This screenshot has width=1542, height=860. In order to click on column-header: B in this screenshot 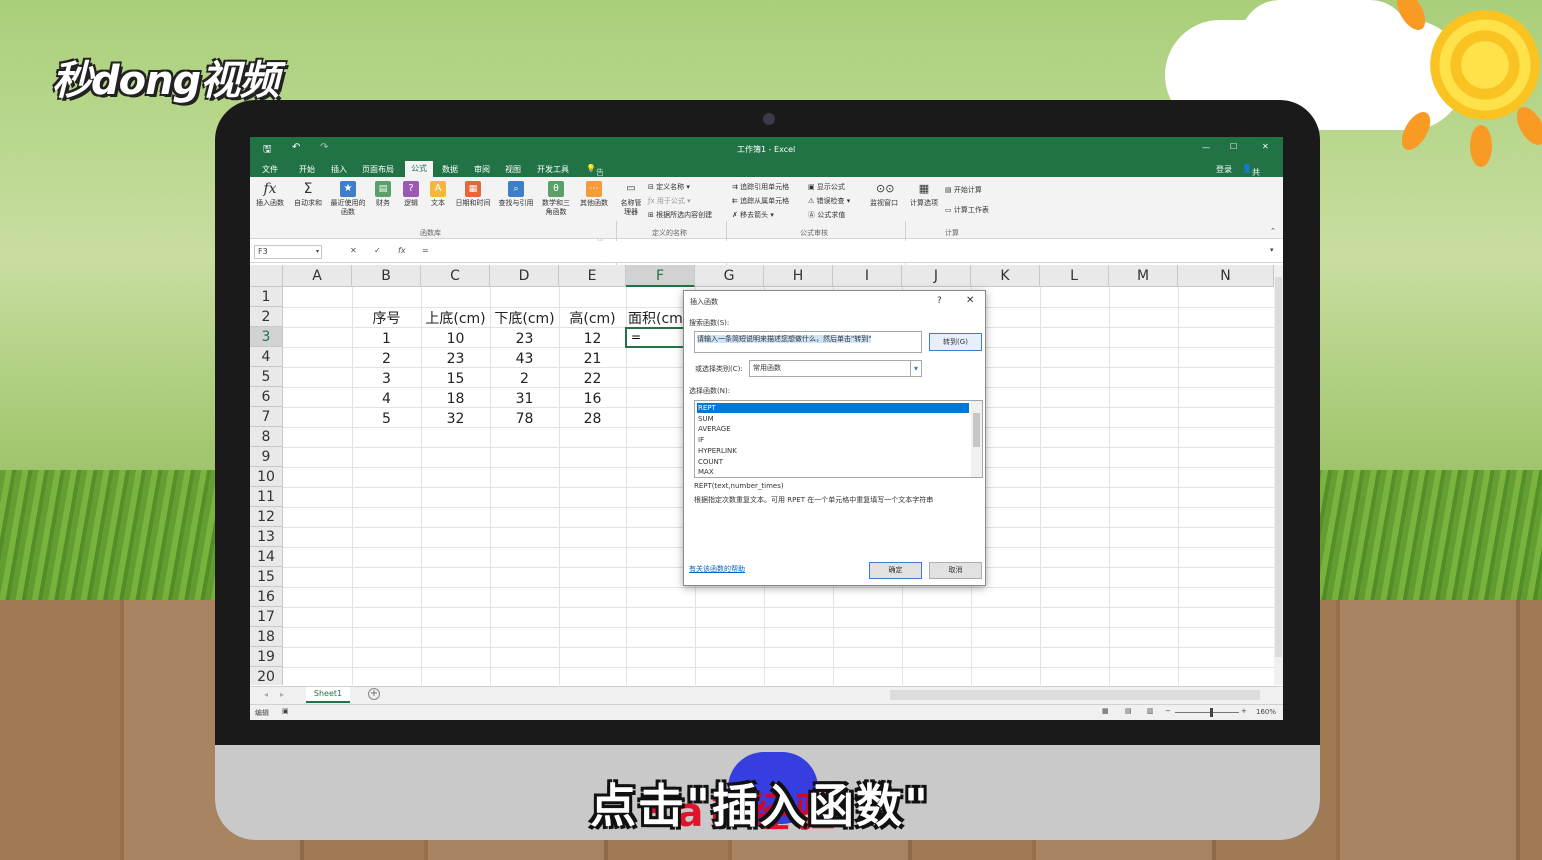, I will do `click(386, 276)`.